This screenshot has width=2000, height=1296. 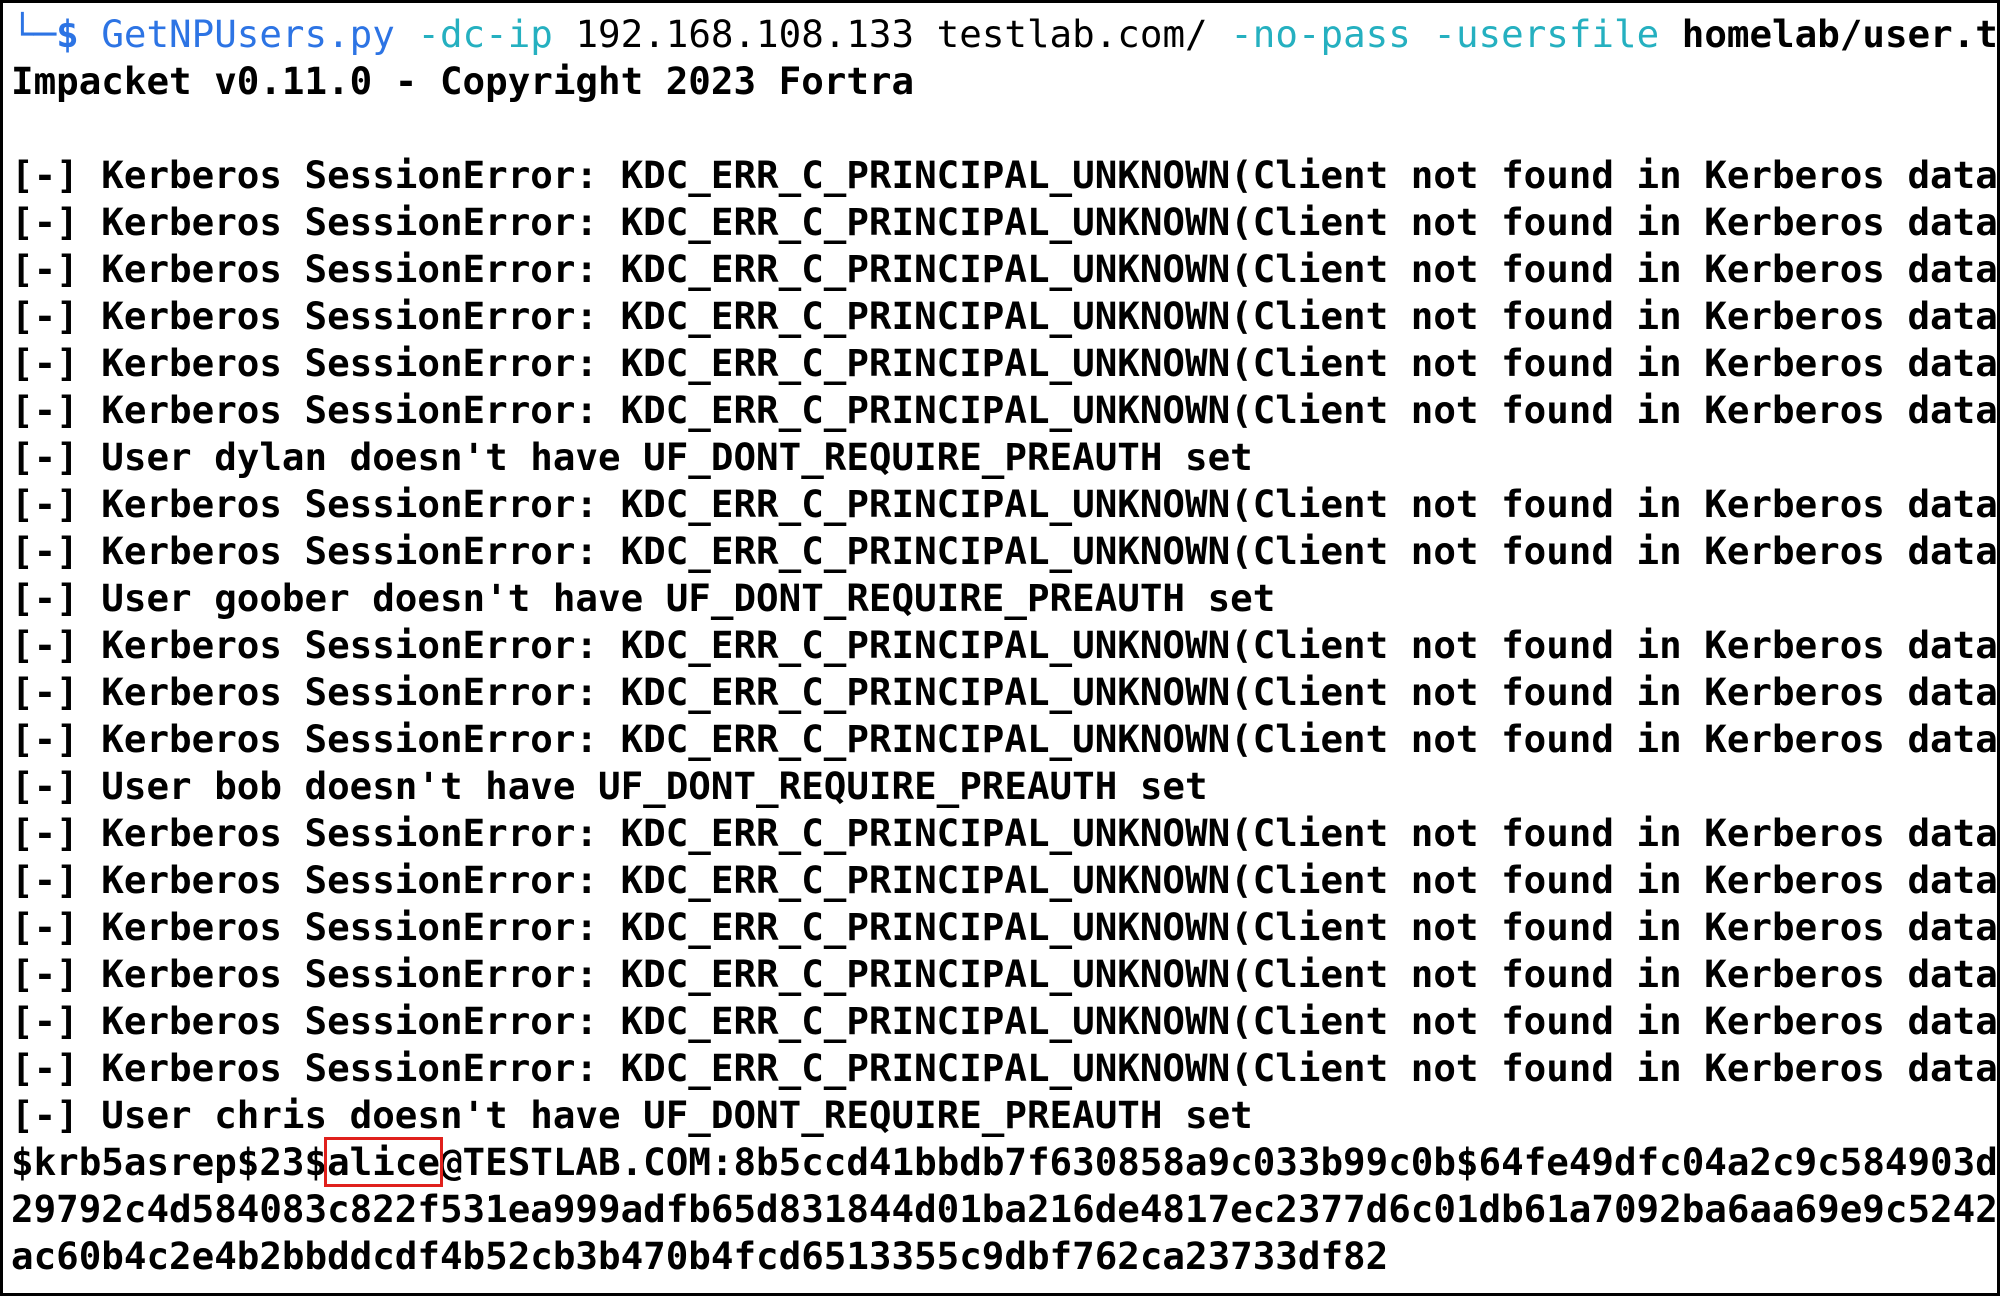 What do you see at coordinates (248, 34) in the screenshot?
I see `command-tool: GetNPUsers.py` at bounding box center [248, 34].